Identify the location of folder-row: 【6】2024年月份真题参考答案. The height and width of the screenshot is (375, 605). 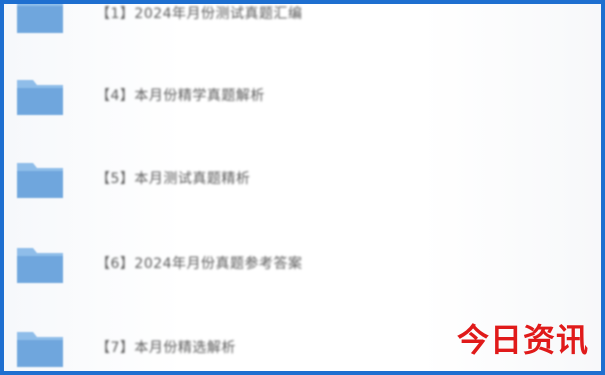
(218, 270).